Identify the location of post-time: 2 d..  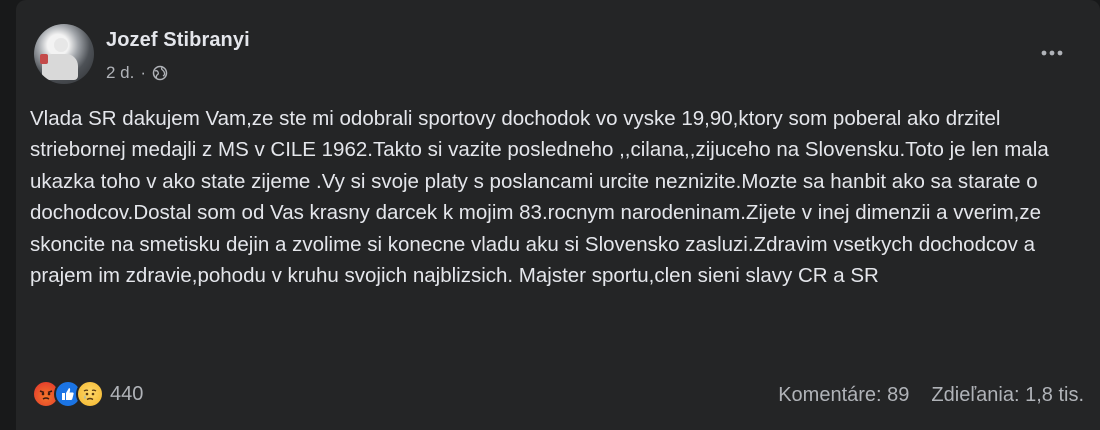
(120, 73).